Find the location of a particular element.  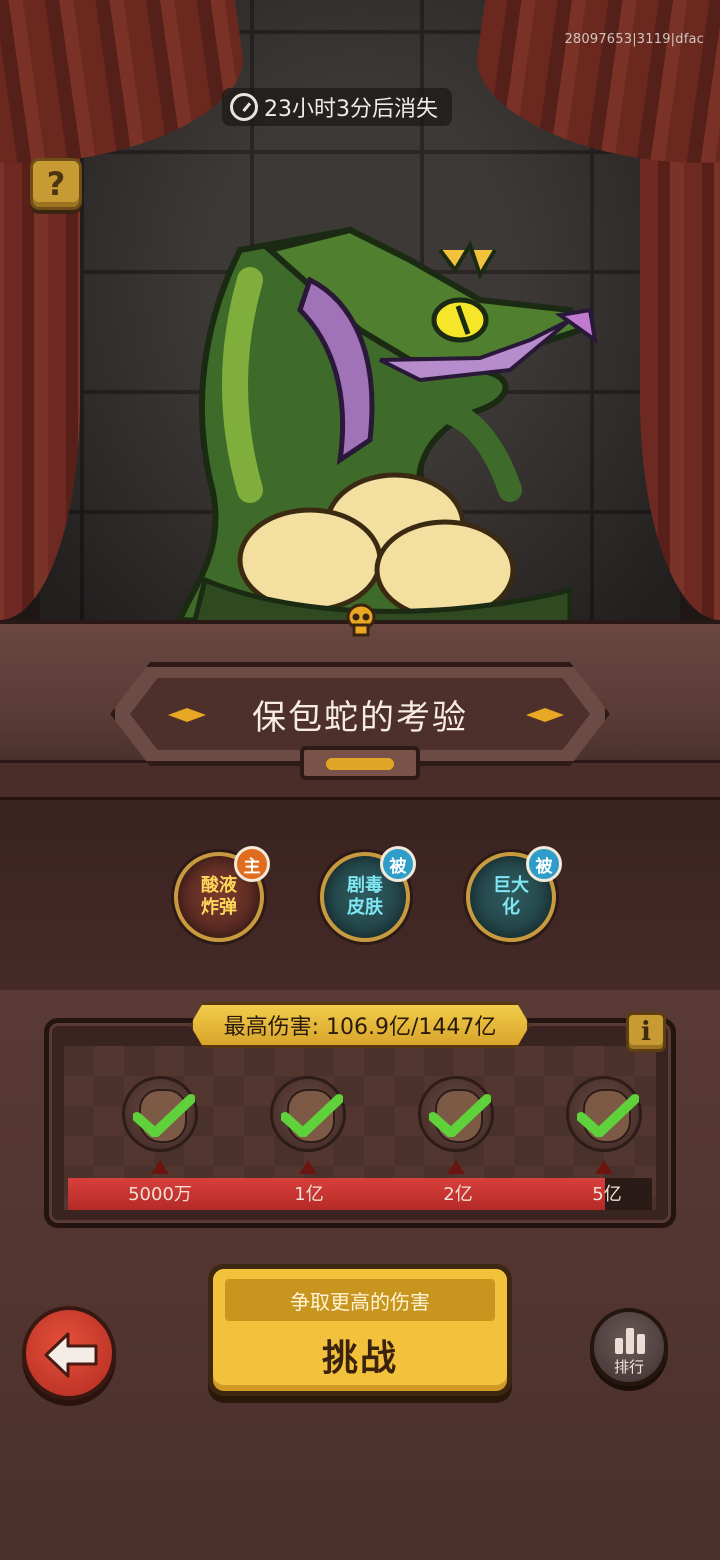

milestone-label: 5亿 is located at coordinates (607, 1194).